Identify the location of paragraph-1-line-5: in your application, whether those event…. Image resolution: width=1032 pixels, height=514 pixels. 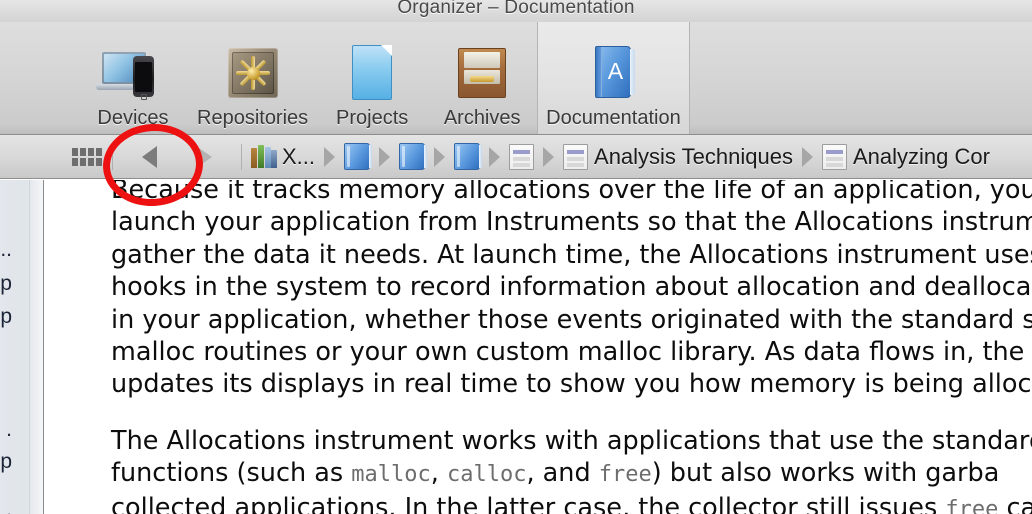
(571, 319).